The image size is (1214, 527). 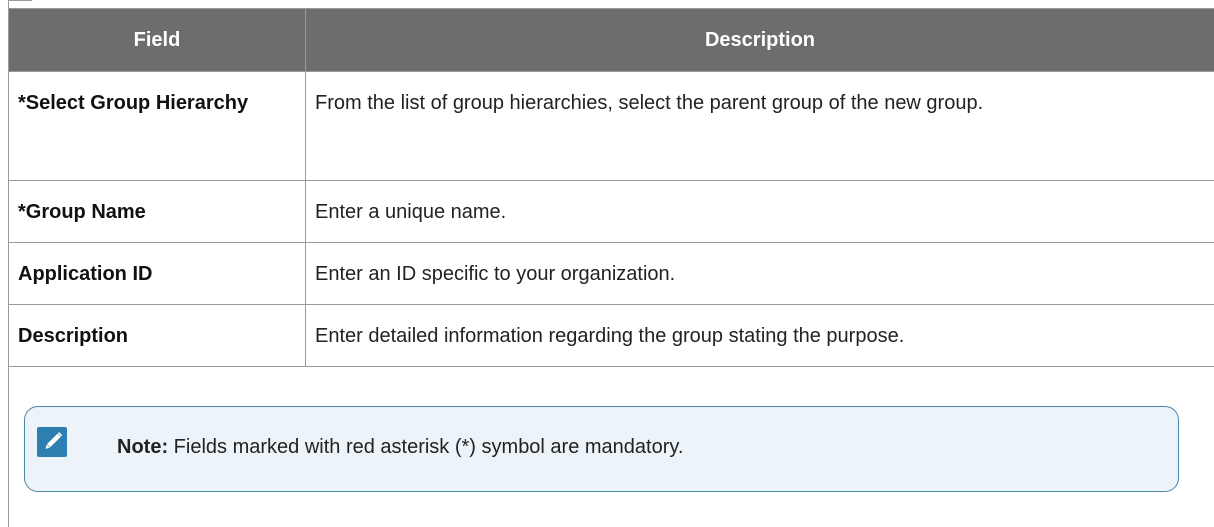 What do you see at coordinates (157, 335) in the screenshot?
I see `field-name-cell: Description` at bounding box center [157, 335].